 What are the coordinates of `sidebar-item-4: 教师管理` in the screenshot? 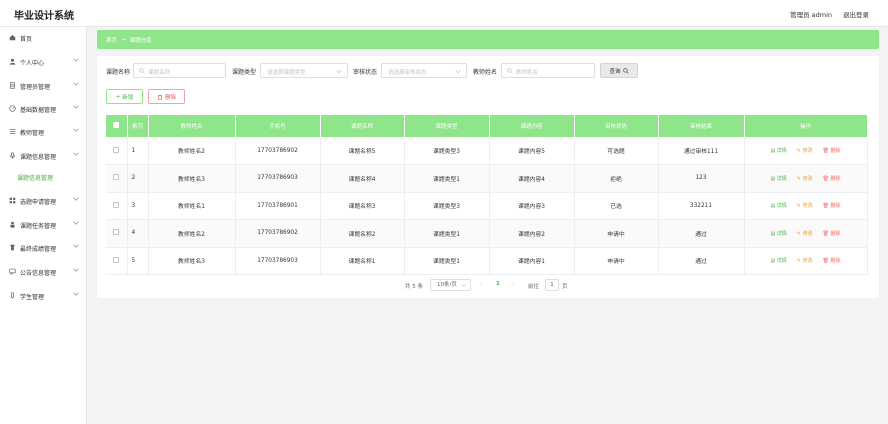 It's located at (43, 132).